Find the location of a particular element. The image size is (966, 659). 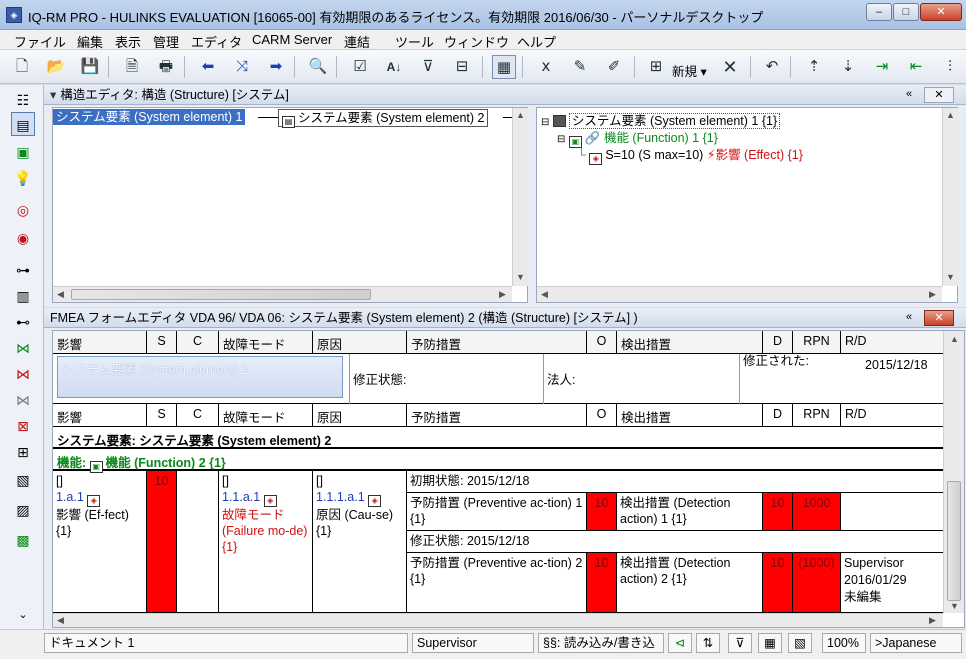

new-item-icon: ⊞ is located at coordinates (656, 67).